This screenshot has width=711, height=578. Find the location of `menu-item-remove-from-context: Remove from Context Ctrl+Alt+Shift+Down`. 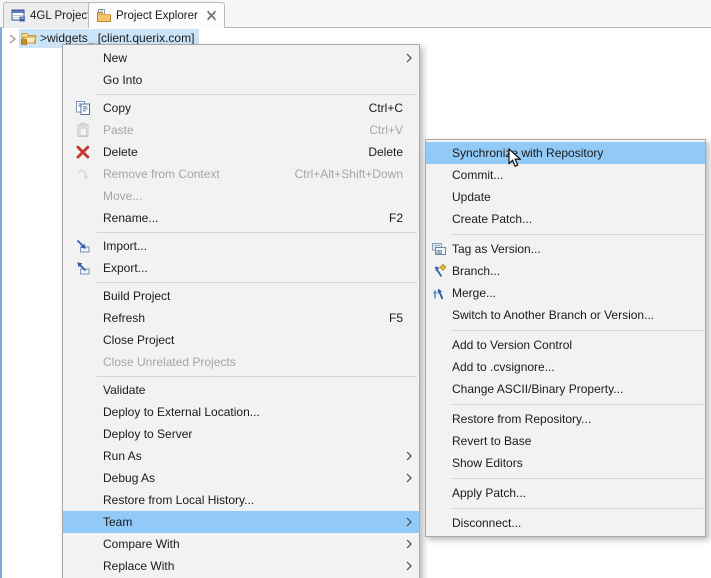

menu-item-remove-from-context: Remove from Context Ctrl+Alt+Shift+Down is located at coordinates (241, 174).